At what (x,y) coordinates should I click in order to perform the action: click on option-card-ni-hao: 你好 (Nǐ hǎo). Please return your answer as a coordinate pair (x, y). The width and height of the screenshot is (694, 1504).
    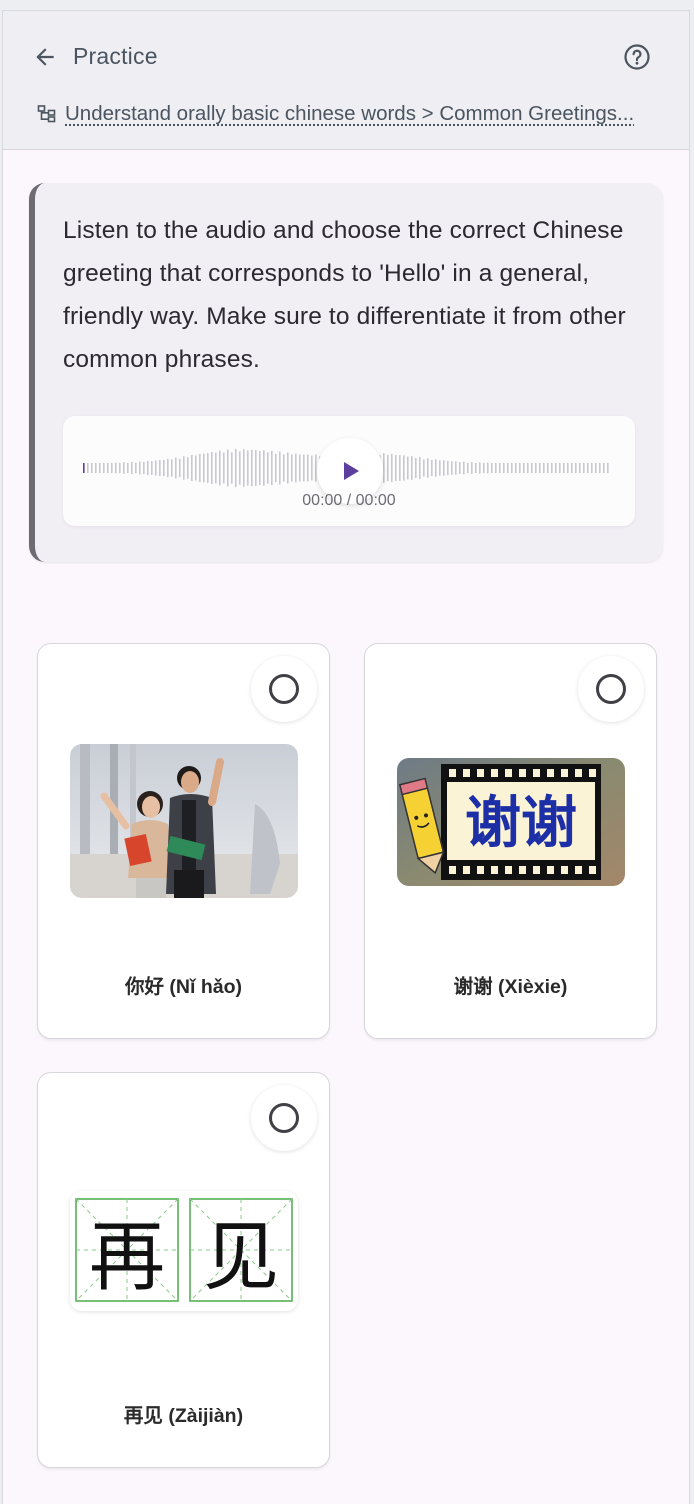
    Looking at the image, I should click on (183, 841).